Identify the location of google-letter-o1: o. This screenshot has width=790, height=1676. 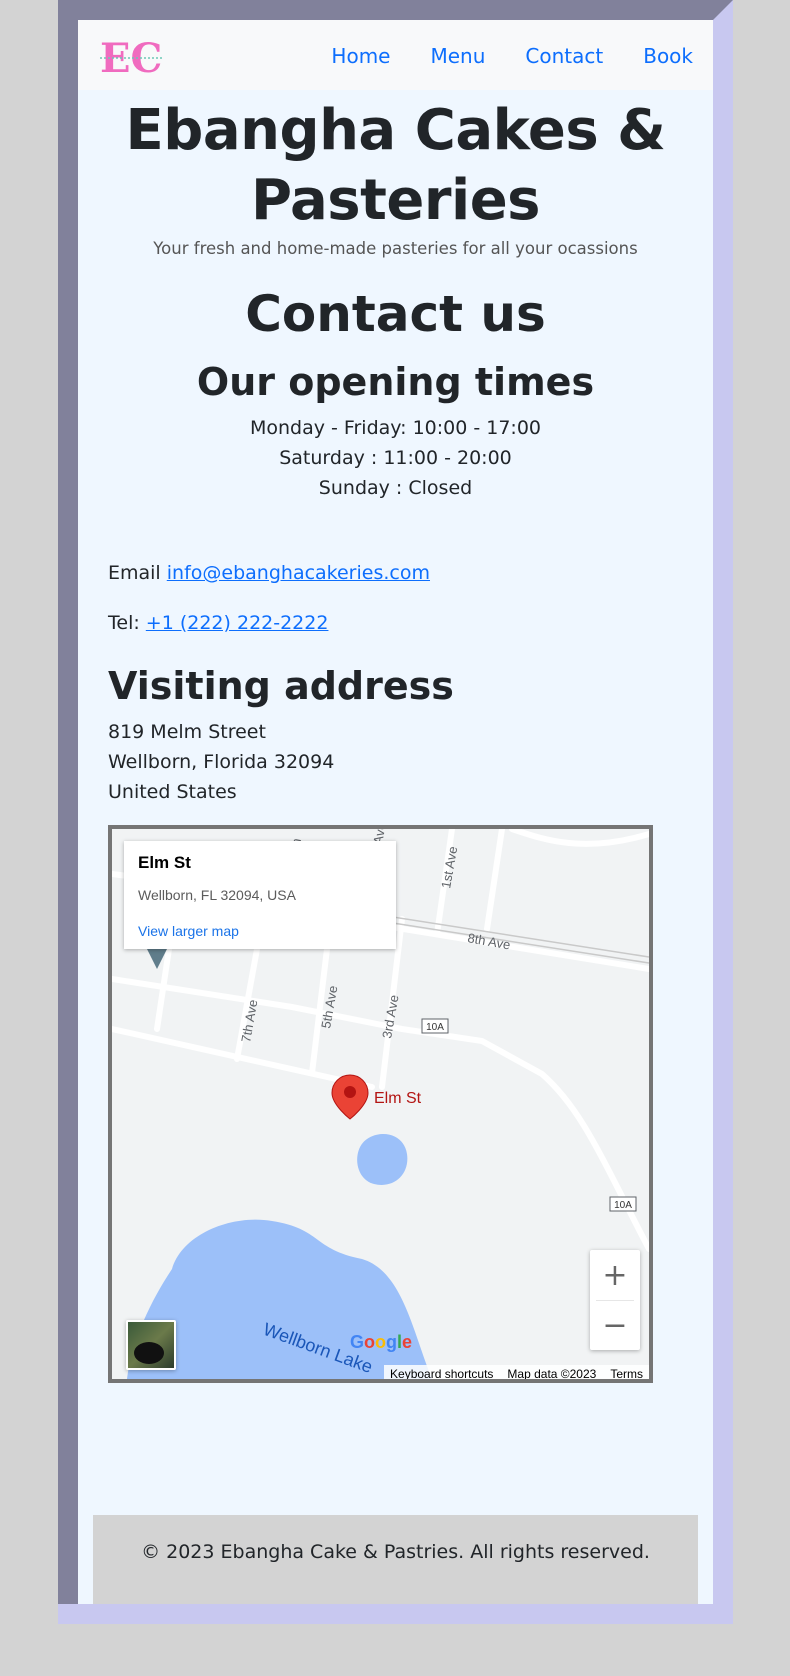
(370, 1342).